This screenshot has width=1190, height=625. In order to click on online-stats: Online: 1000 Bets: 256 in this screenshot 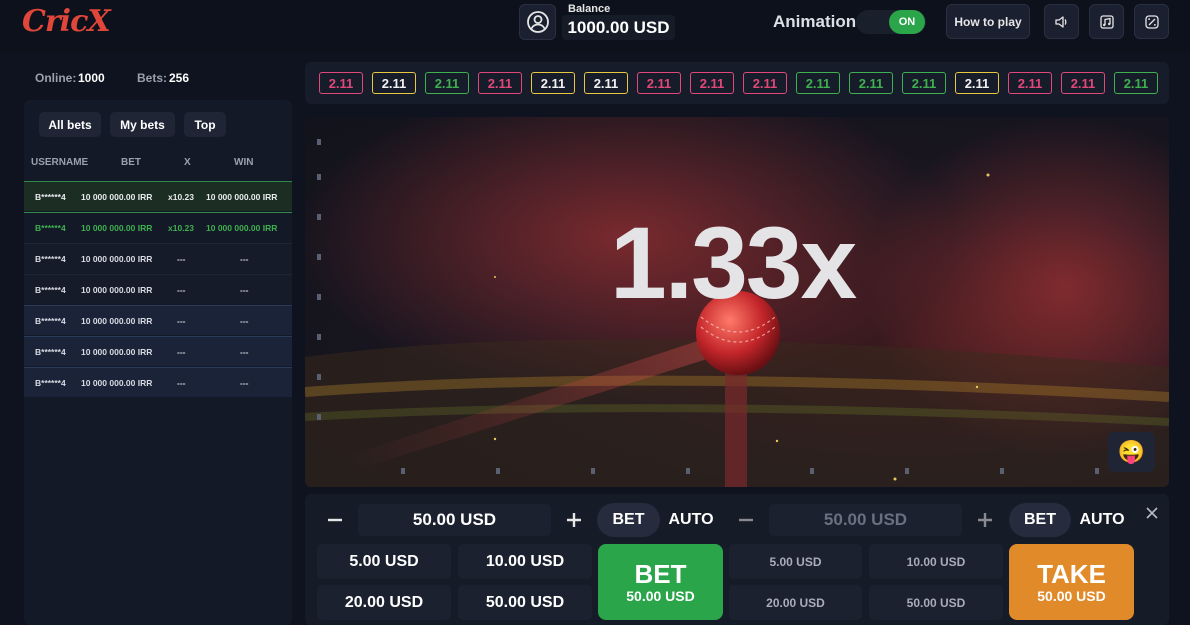, I will do `click(158, 77)`.